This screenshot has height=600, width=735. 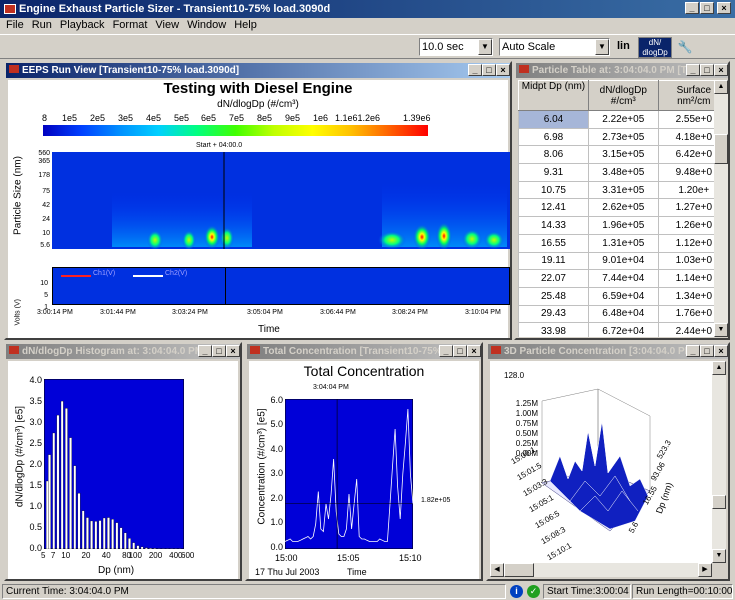 I want to click on table-cell: 2.44e+0, so click(x=685, y=329).